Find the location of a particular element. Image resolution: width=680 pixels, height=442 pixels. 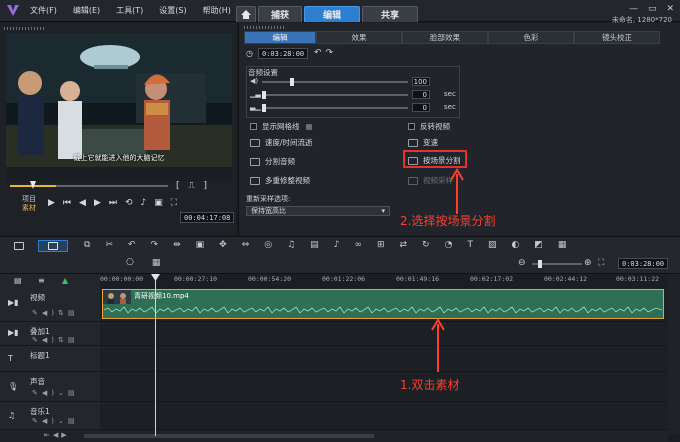

preview-timecode: 00:04:17:08 is located at coordinates (207, 217).